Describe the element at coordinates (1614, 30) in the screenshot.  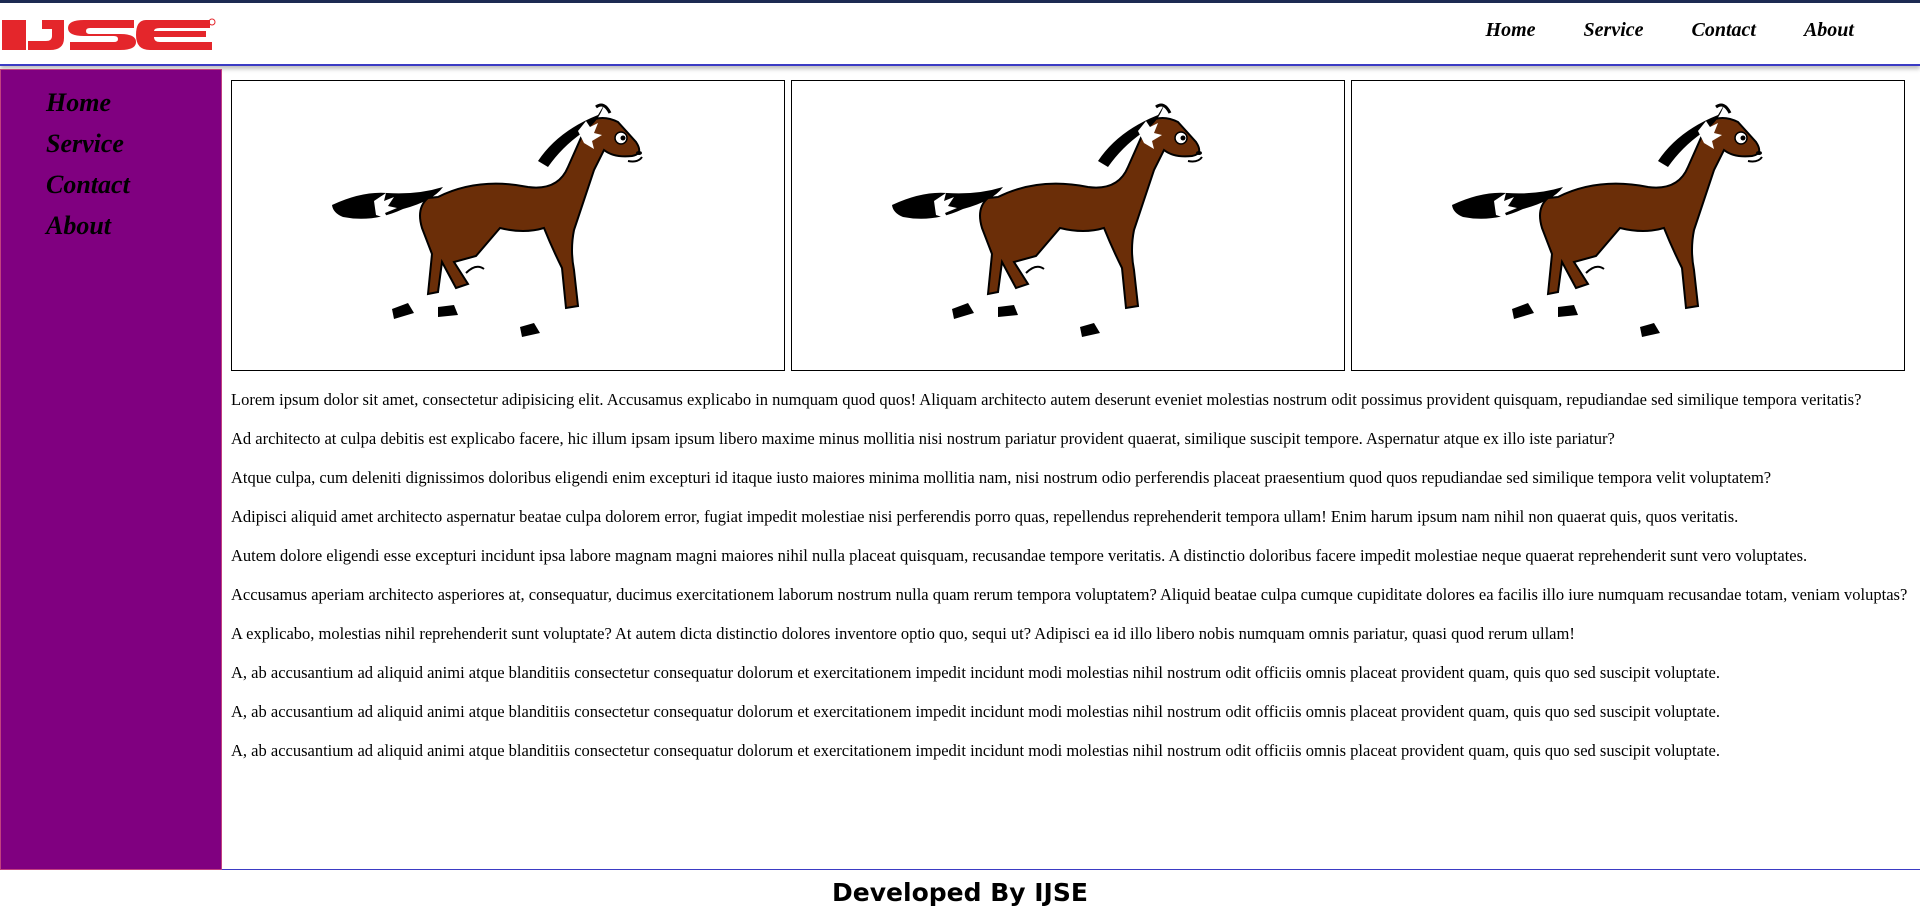
I see `topnav-service-link: Service` at that location.